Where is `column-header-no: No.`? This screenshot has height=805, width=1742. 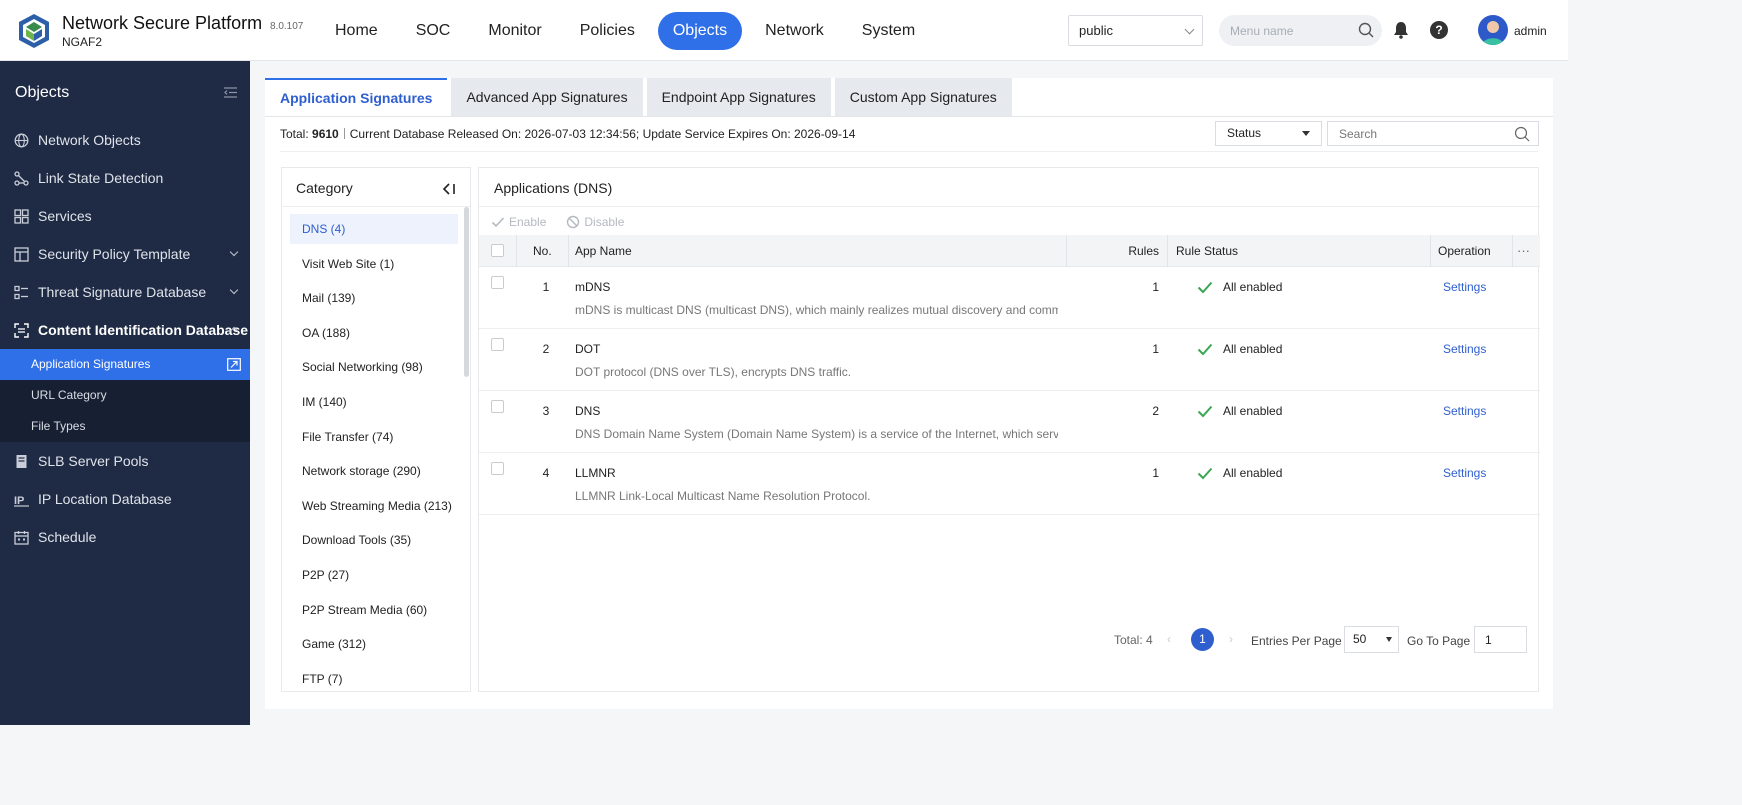 column-header-no: No. is located at coordinates (542, 251).